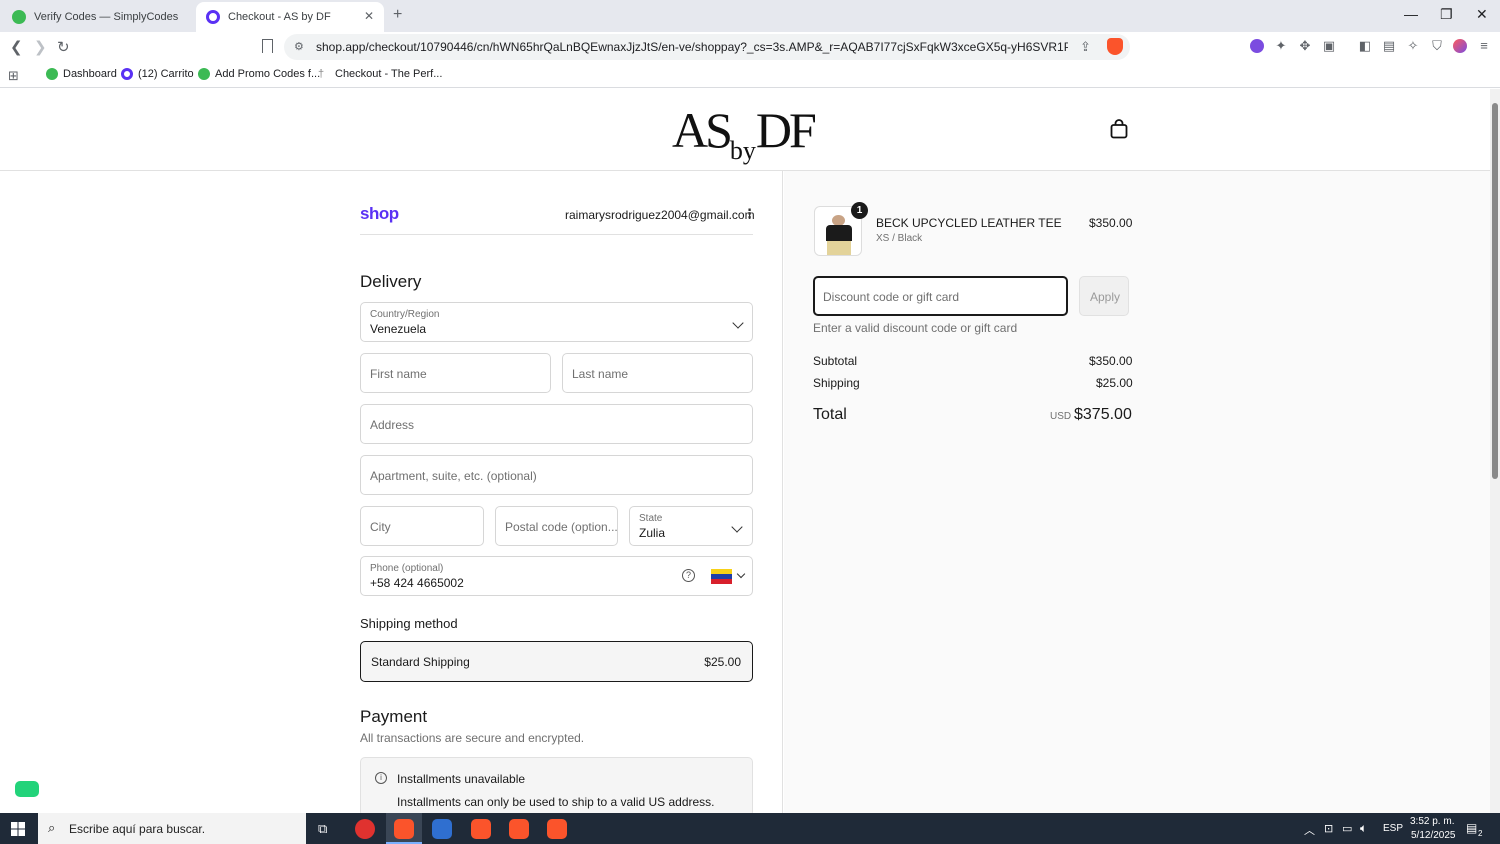 The width and height of the screenshot is (1500, 844). What do you see at coordinates (742, 150) in the screenshot?
I see `logo-by: by` at bounding box center [742, 150].